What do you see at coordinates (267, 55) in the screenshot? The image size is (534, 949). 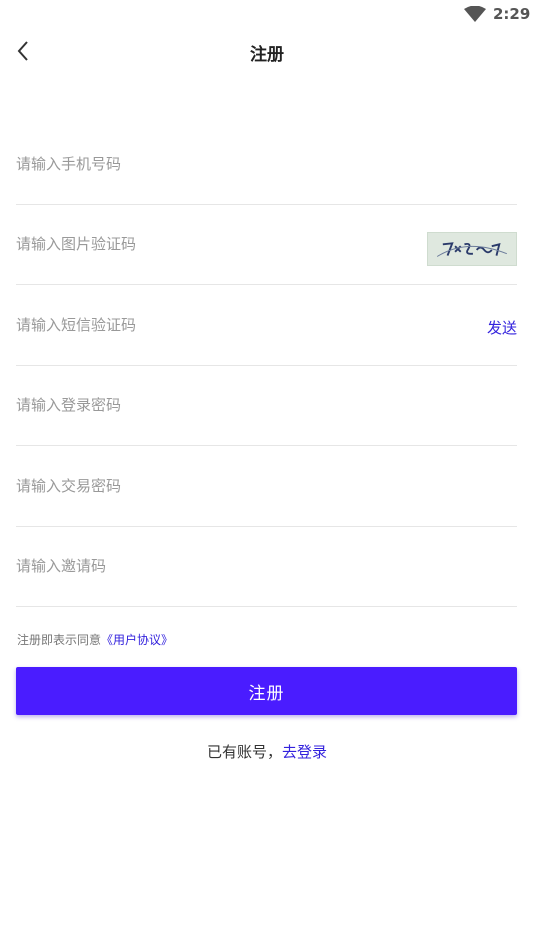 I see `page-title: 注册` at bounding box center [267, 55].